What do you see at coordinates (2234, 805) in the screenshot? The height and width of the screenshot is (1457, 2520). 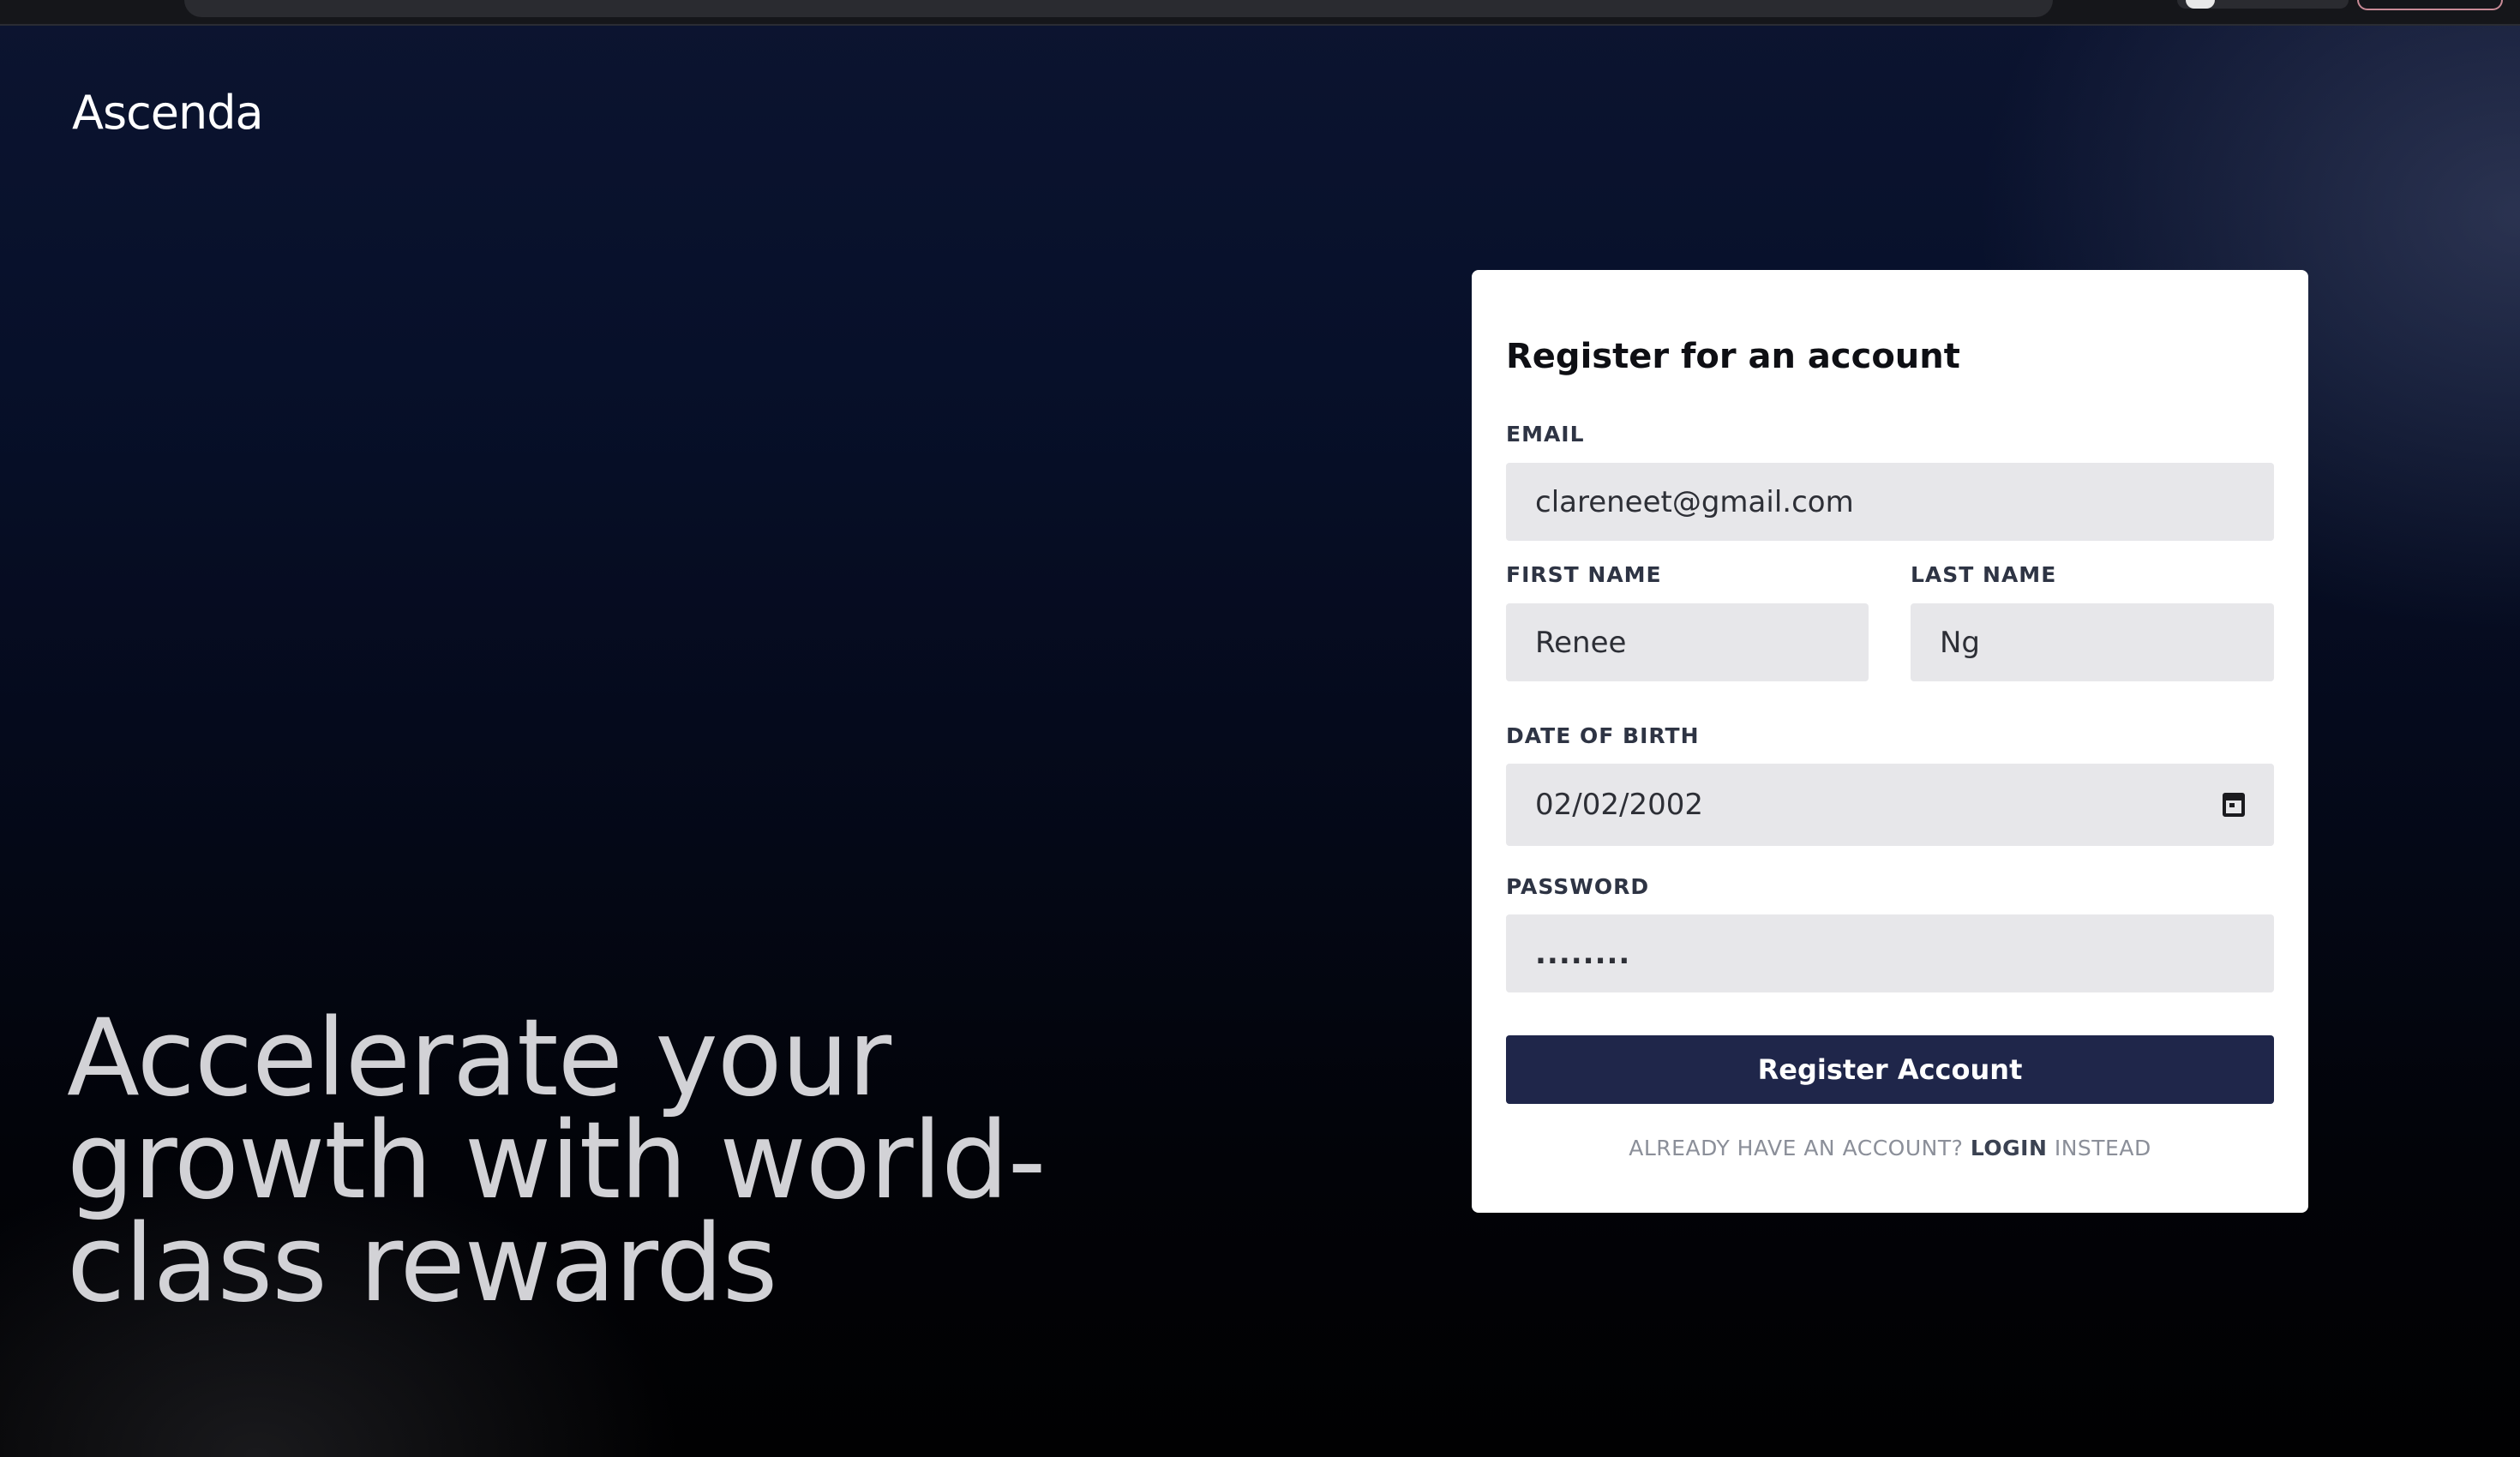 I see `calendar-icon` at bounding box center [2234, 805].